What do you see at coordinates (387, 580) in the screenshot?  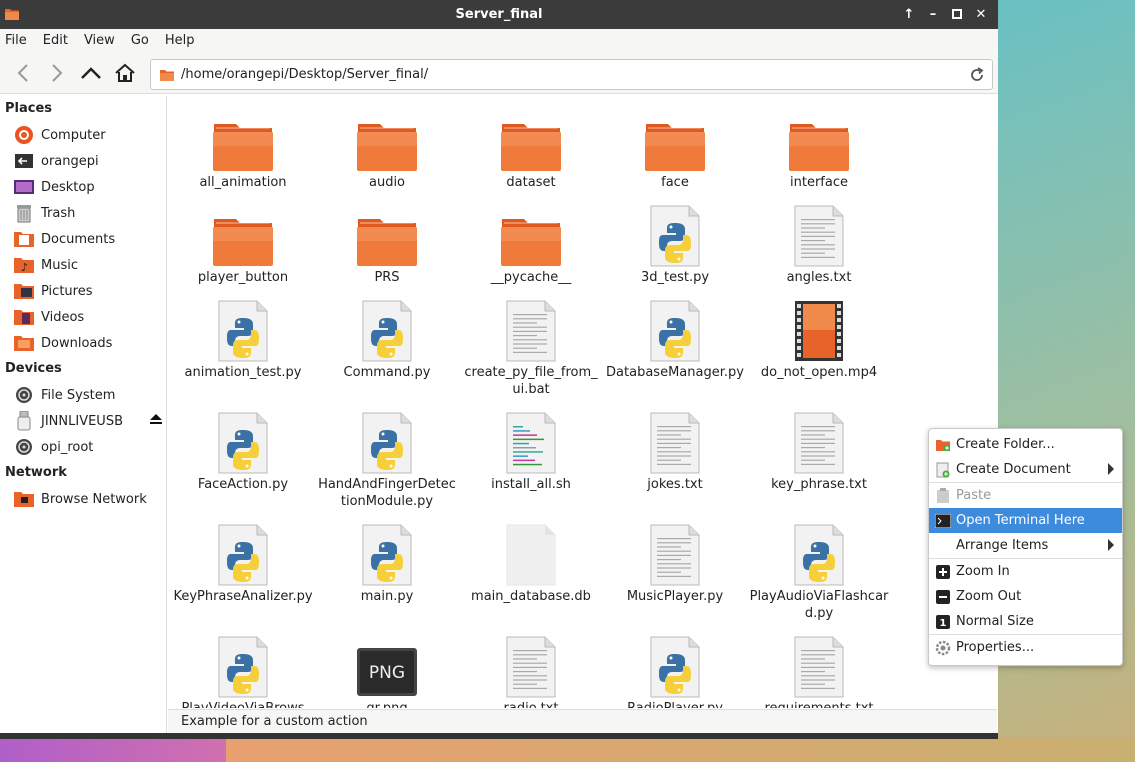 I see `file-item: main.py` at bounding box center [387, 580].